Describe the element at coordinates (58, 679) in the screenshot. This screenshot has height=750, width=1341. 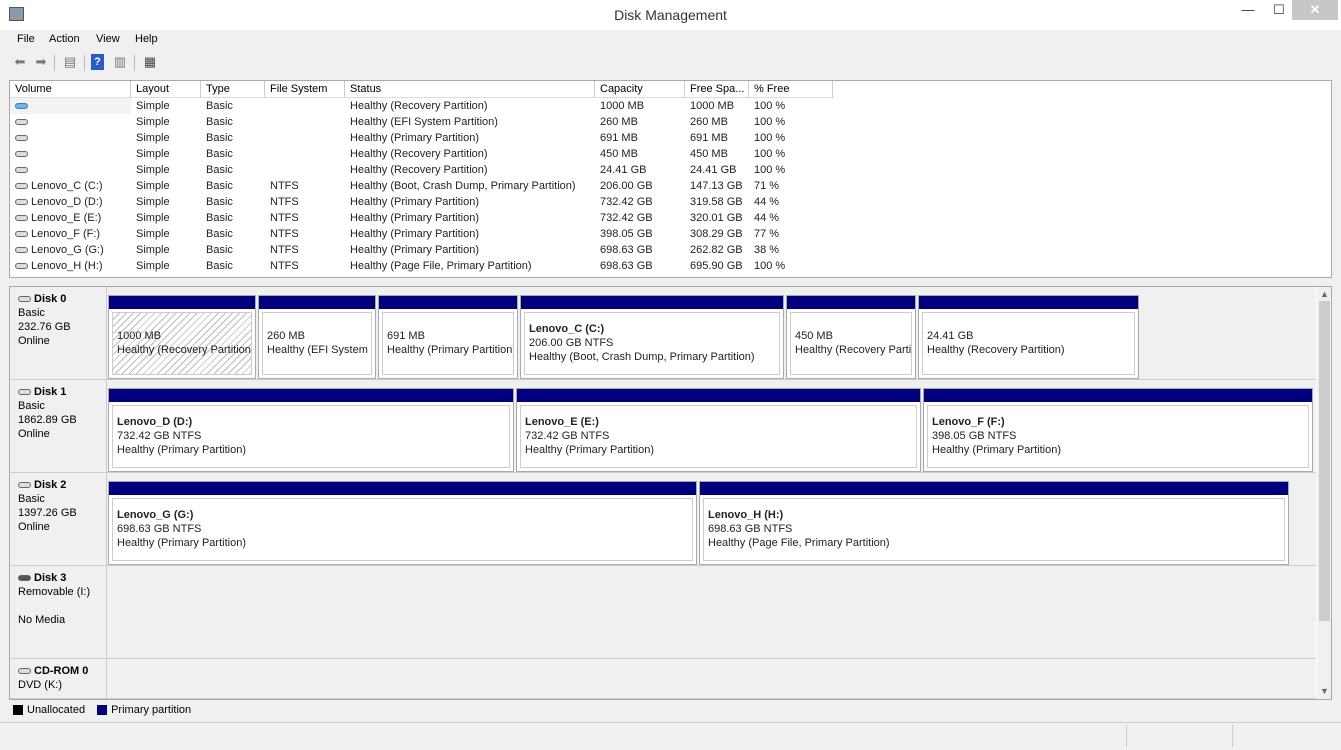
I see `disk-label: CD-ROM 0 DVD (K:)` at that location.